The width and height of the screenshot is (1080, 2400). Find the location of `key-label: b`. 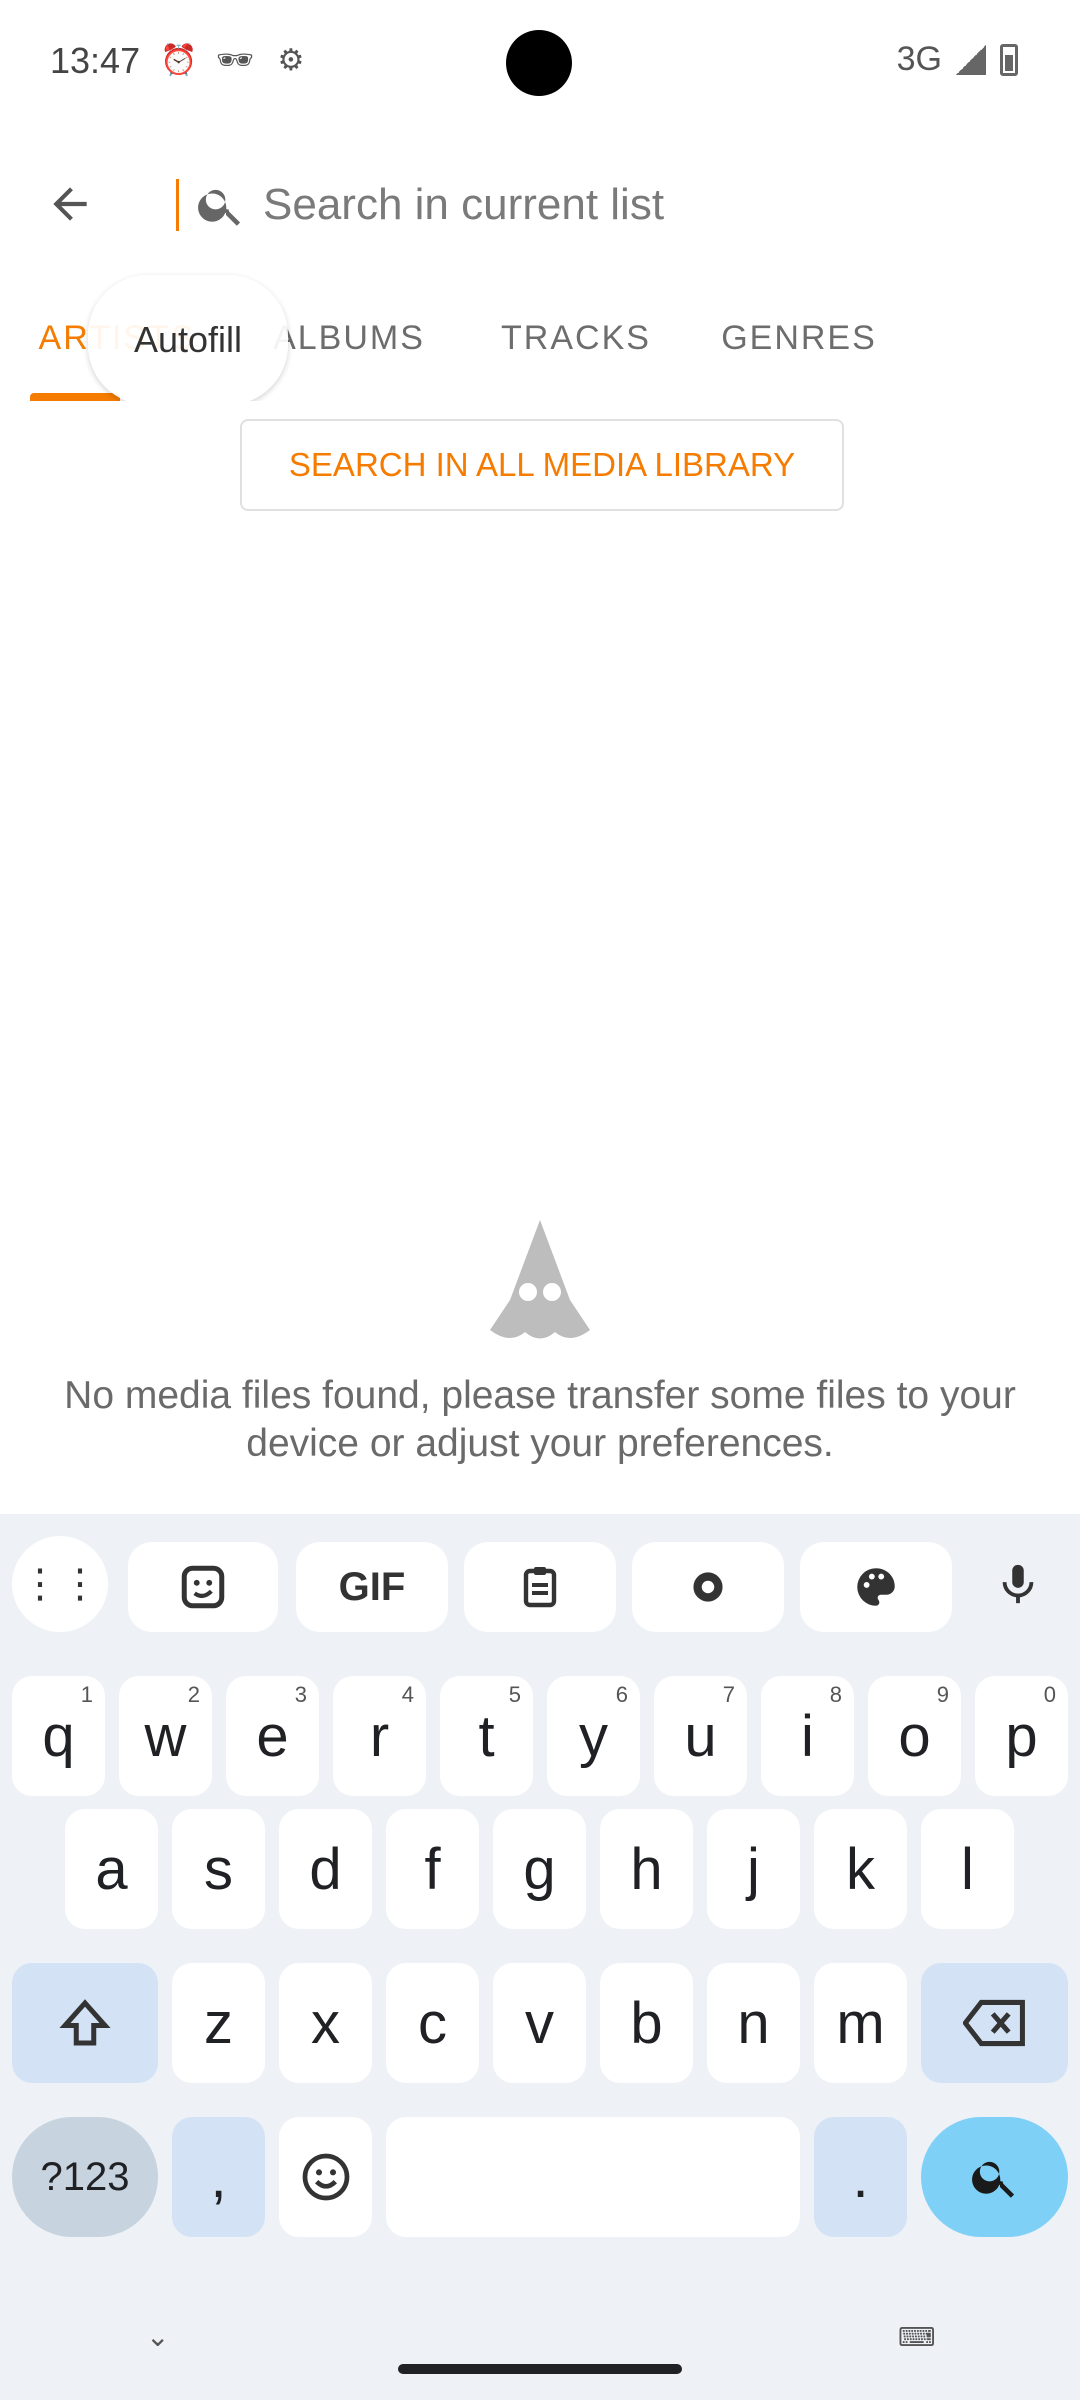

key-label: b is located at coordinates (646, 2023).